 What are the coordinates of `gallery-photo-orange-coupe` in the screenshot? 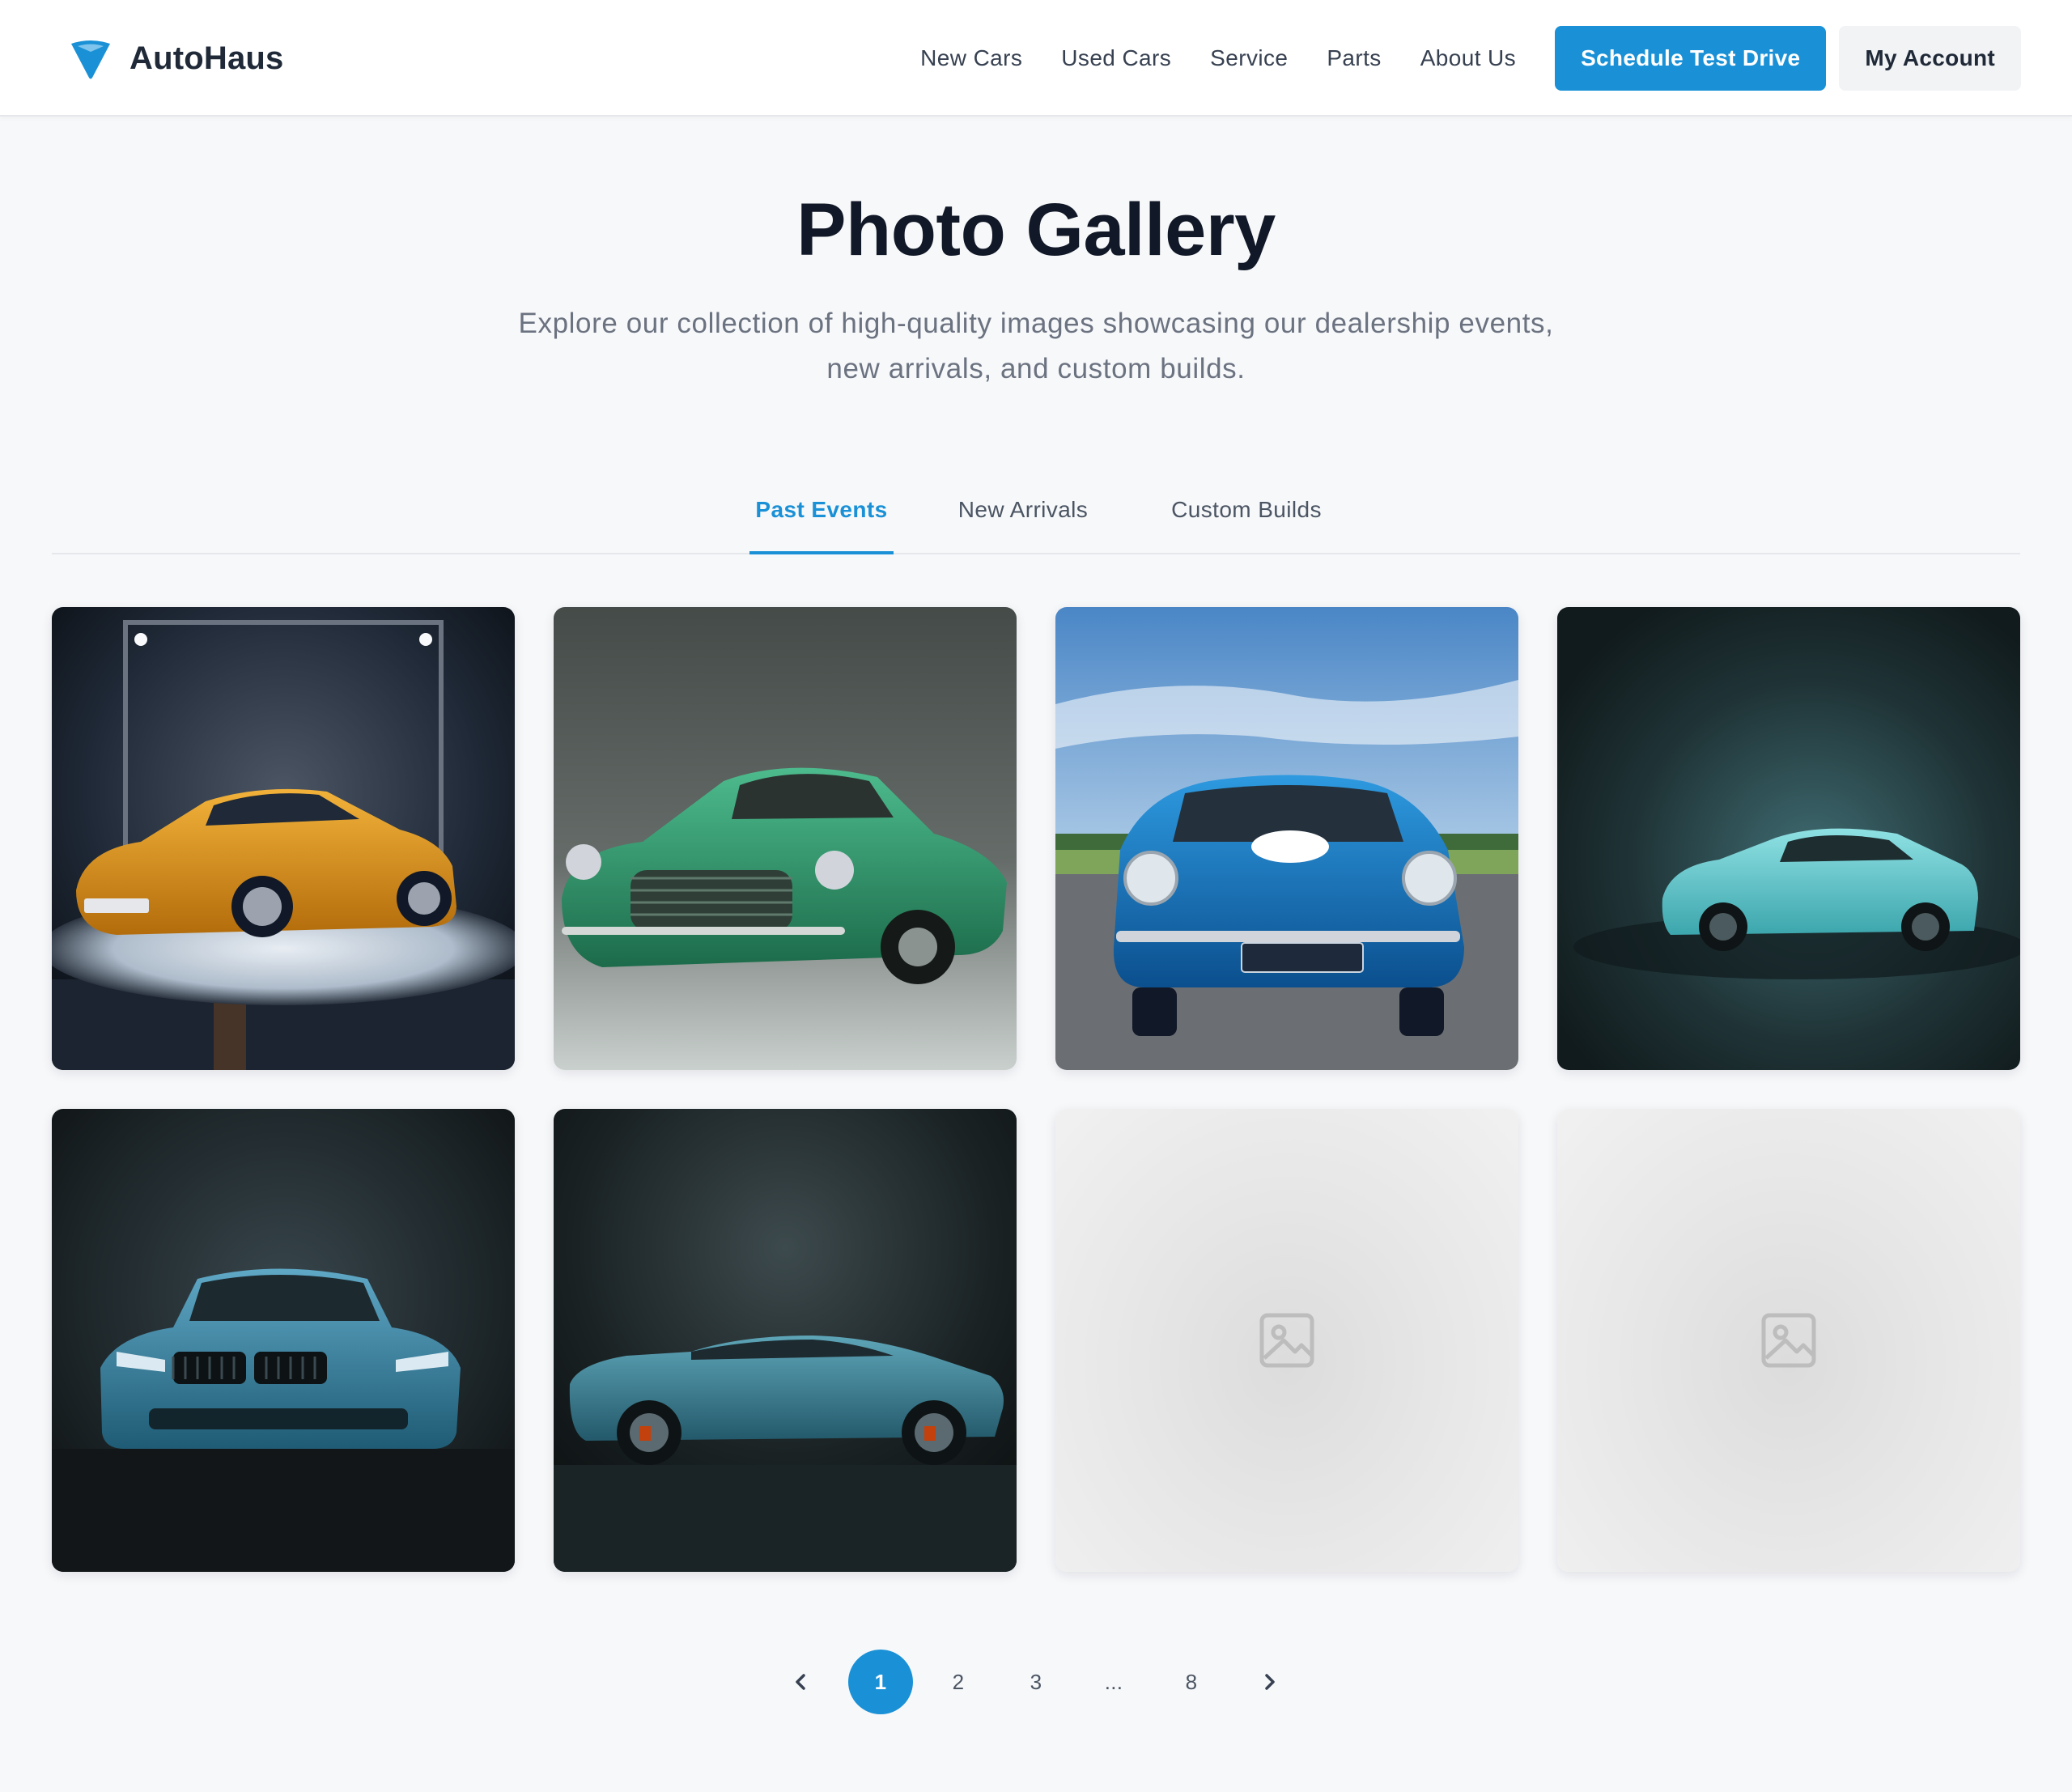 It's located at (283, 838).